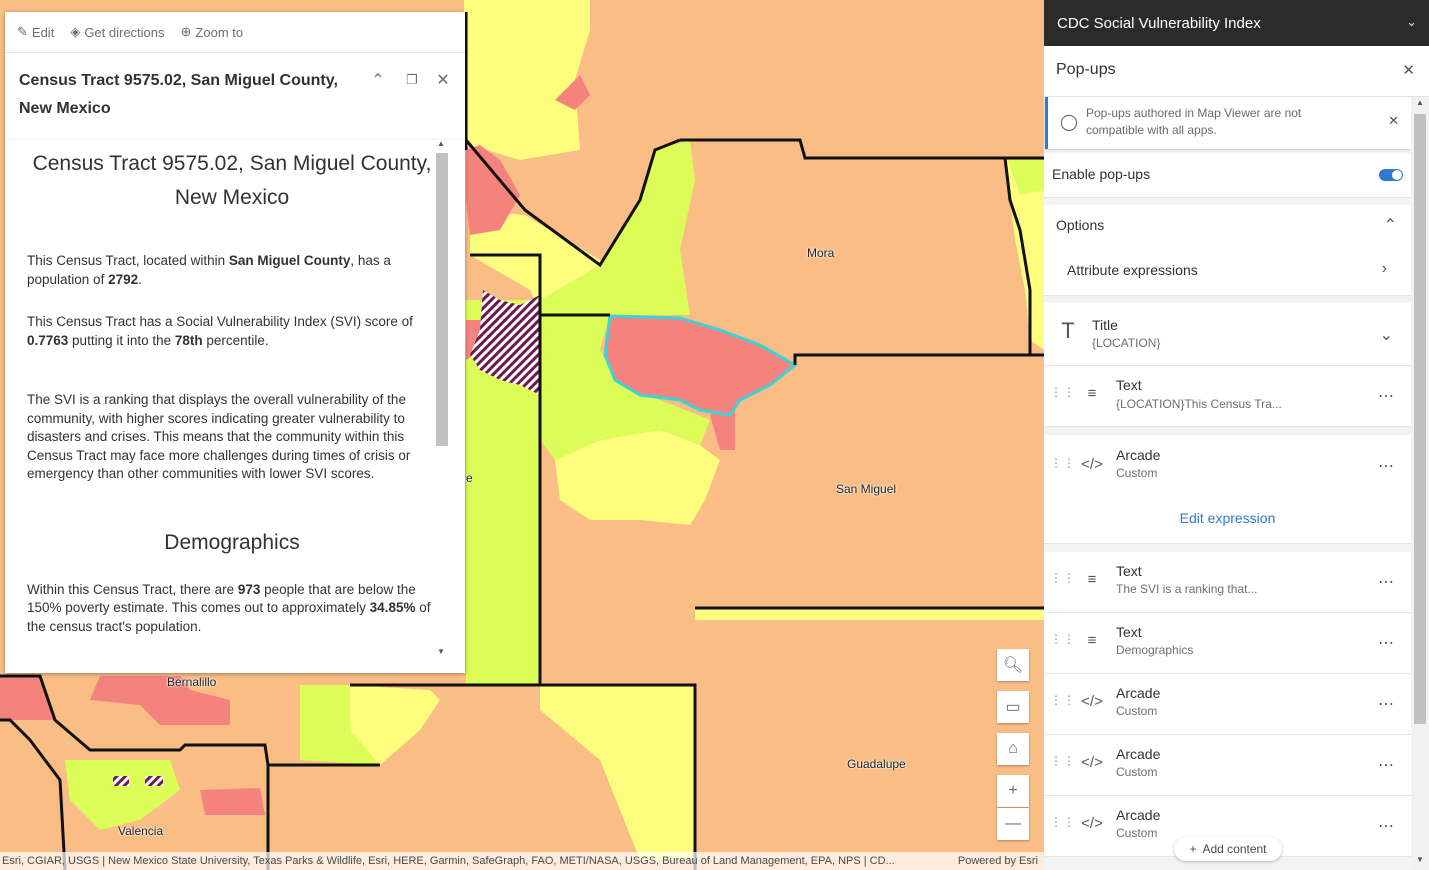 The width and height of the screenshot is (1429, 870). Describe the element at coordinates (1227, 489) in the screenshot. I see `content-element-arcade: ⋮⋮ </> Arcade Custom ⋯ Edit expression` at that location.